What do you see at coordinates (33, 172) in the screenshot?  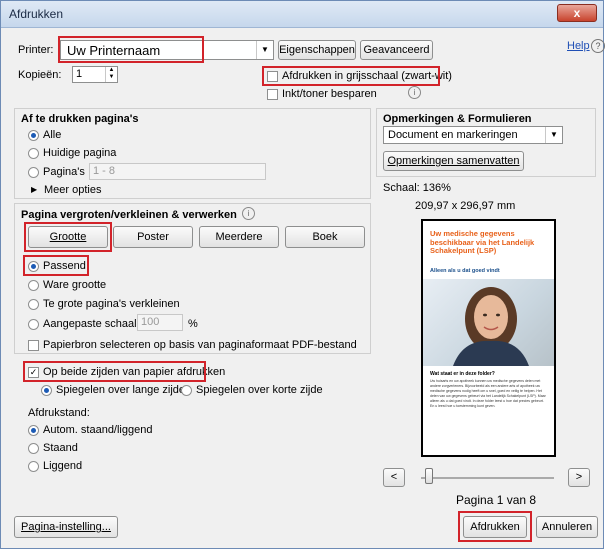 I see `pages-range-radio` at bounding box center [33, 172].